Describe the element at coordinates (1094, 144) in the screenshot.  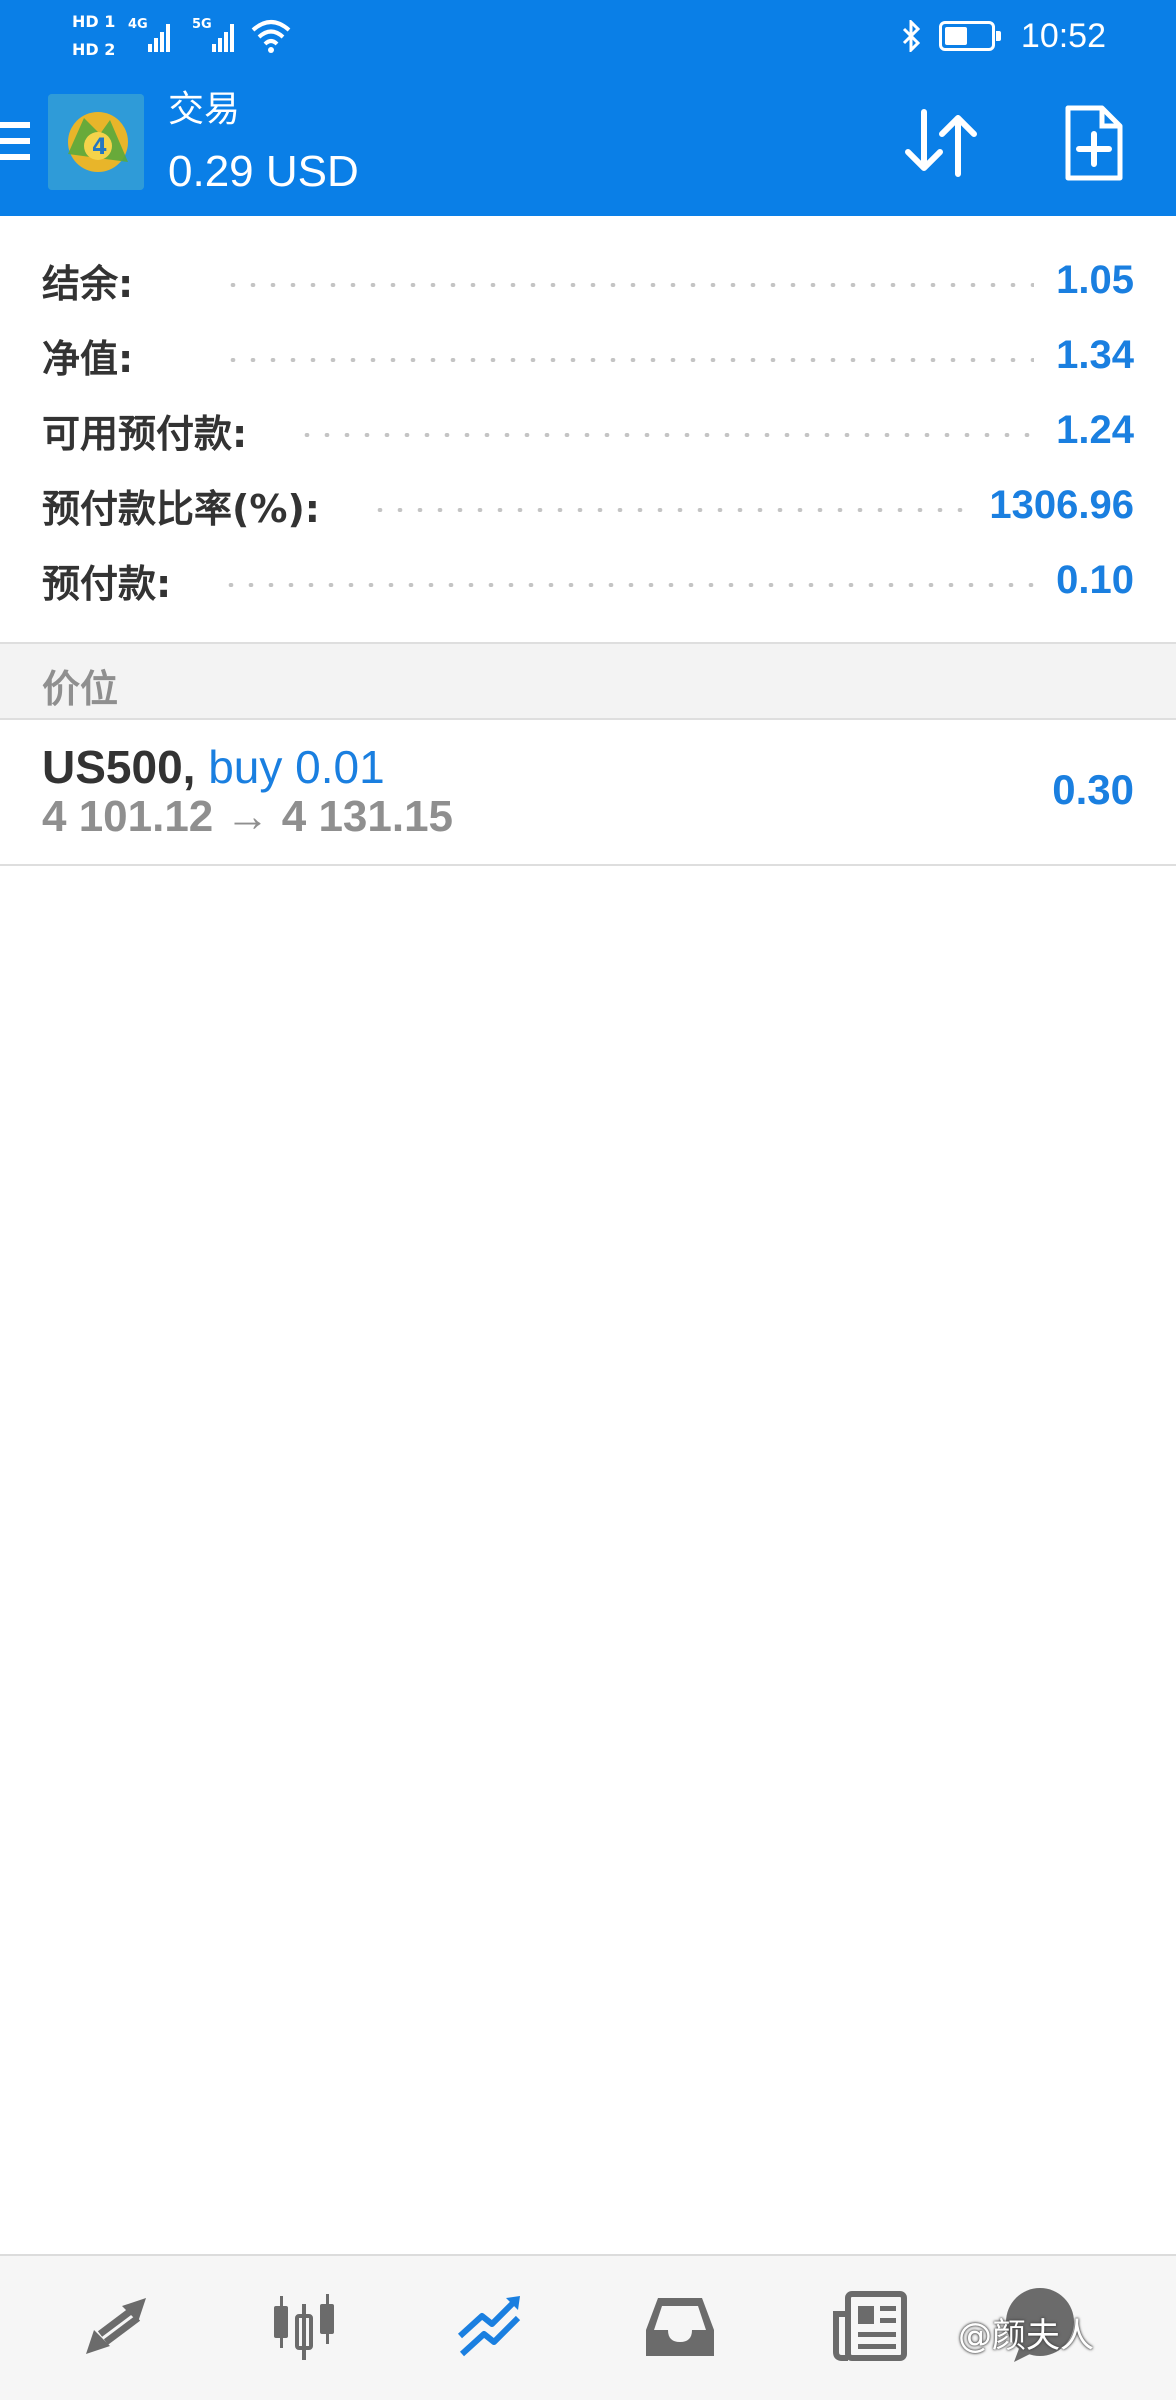
I see `new-order-icon` at that location.